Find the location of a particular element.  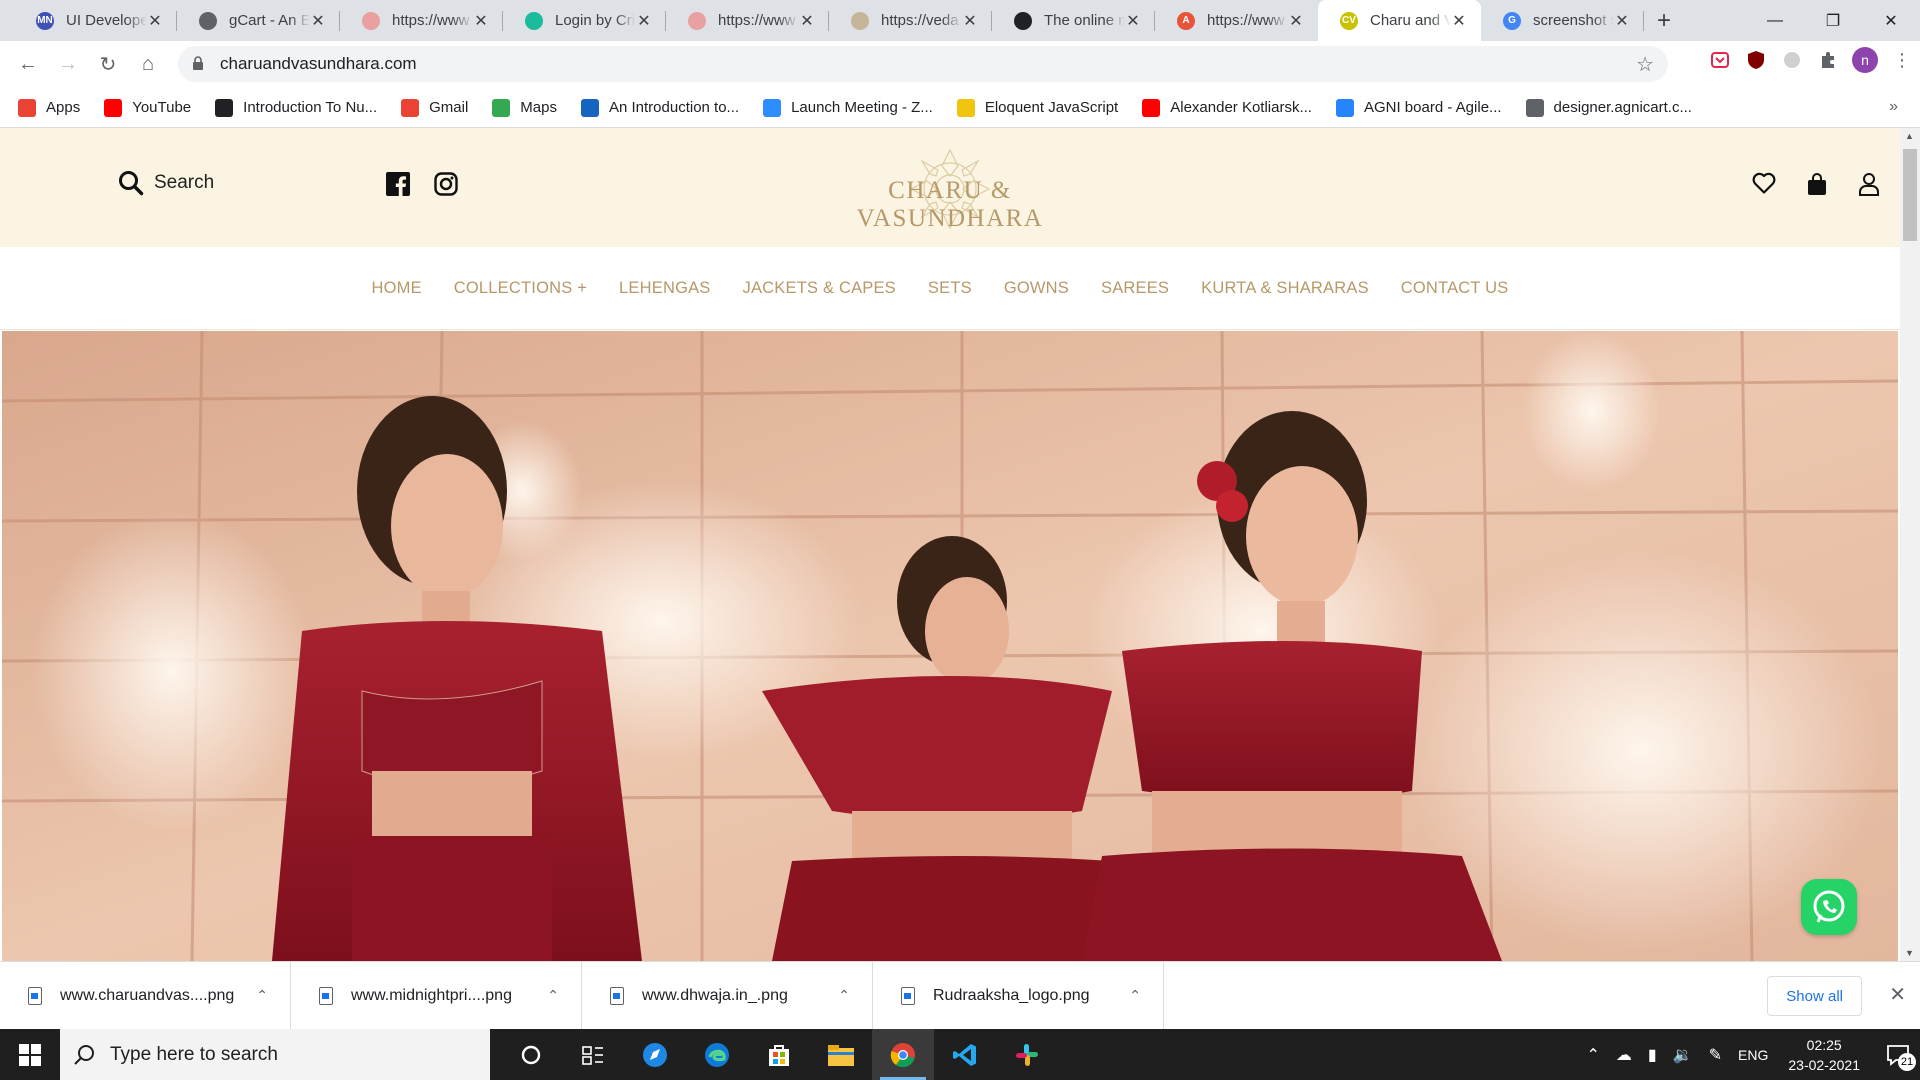

profile-avatar: n is located at coordinates (1865, 60).